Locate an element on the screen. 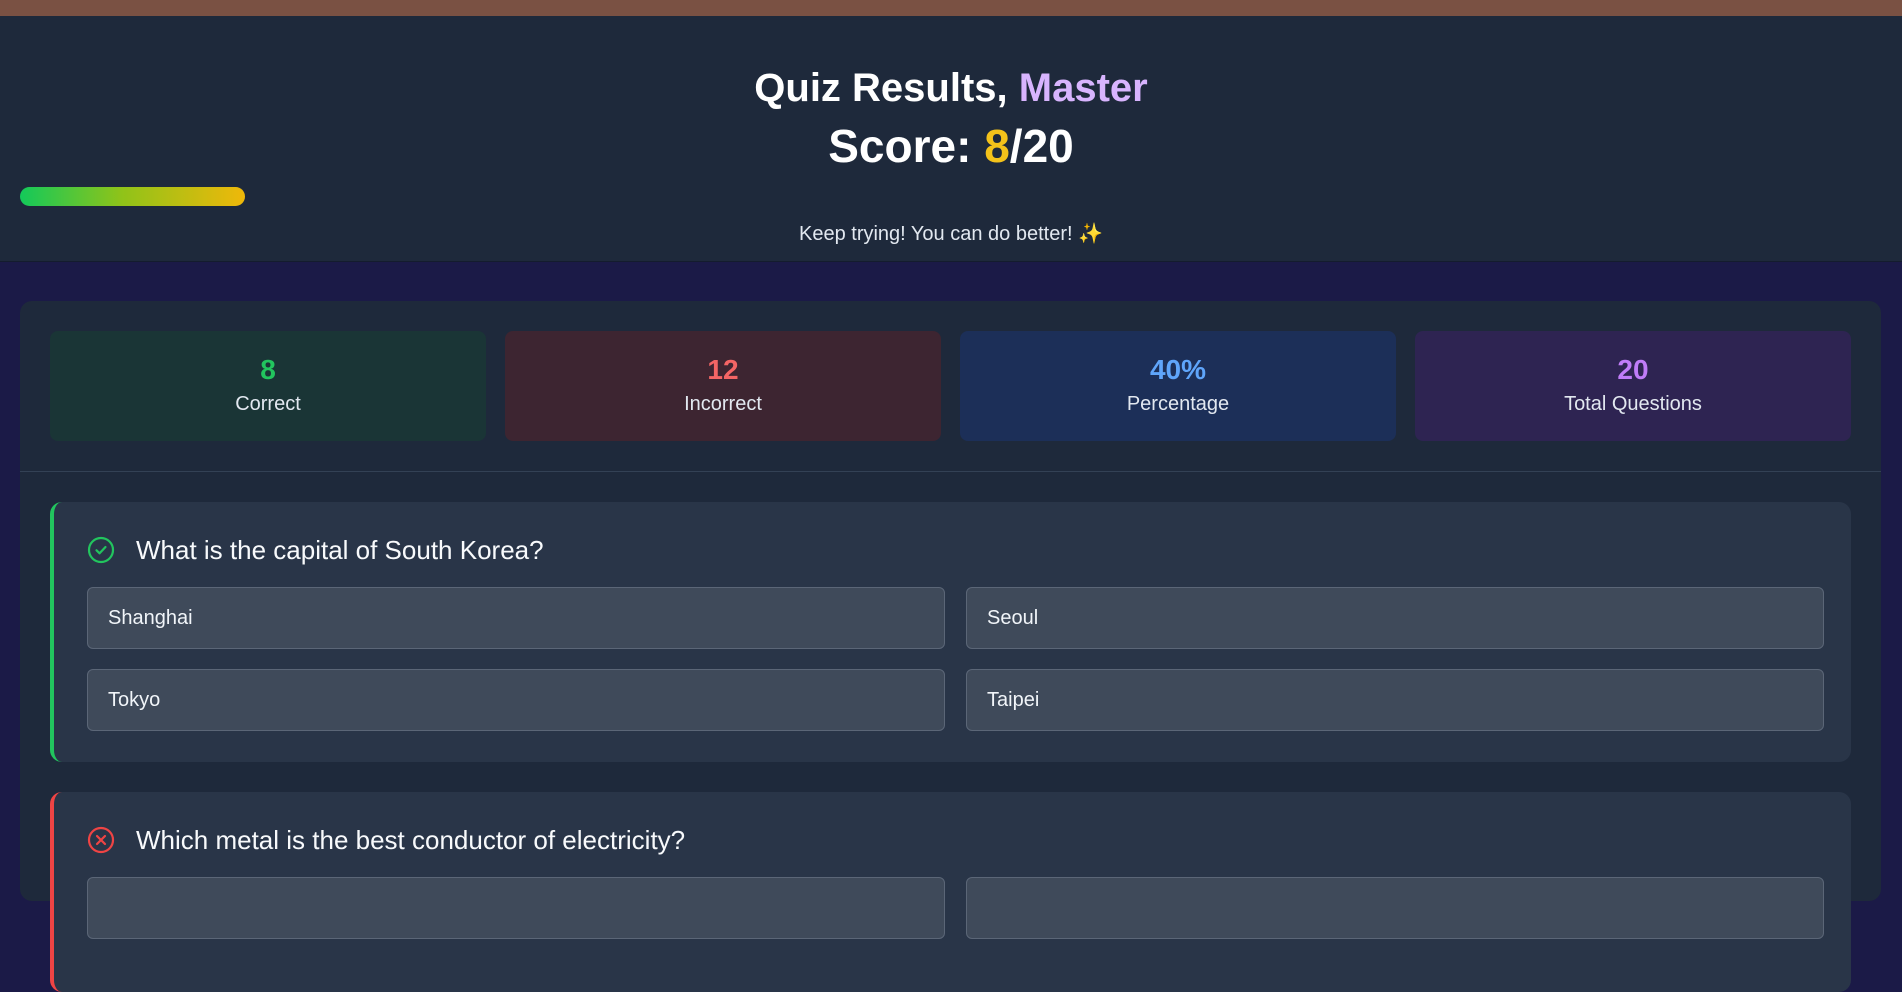 The image size is (1902, 992). score-display: Score: 8/20 is located at coordinates (951, 146).